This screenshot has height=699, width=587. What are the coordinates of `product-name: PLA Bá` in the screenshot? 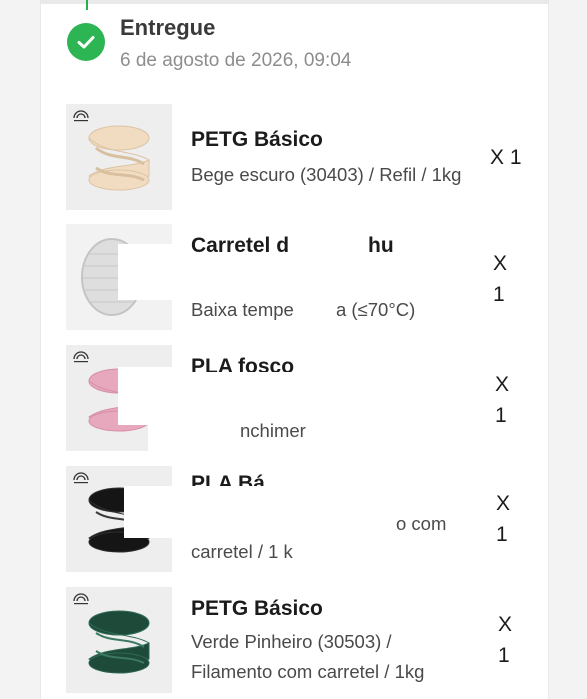 It's located at (228, 479).